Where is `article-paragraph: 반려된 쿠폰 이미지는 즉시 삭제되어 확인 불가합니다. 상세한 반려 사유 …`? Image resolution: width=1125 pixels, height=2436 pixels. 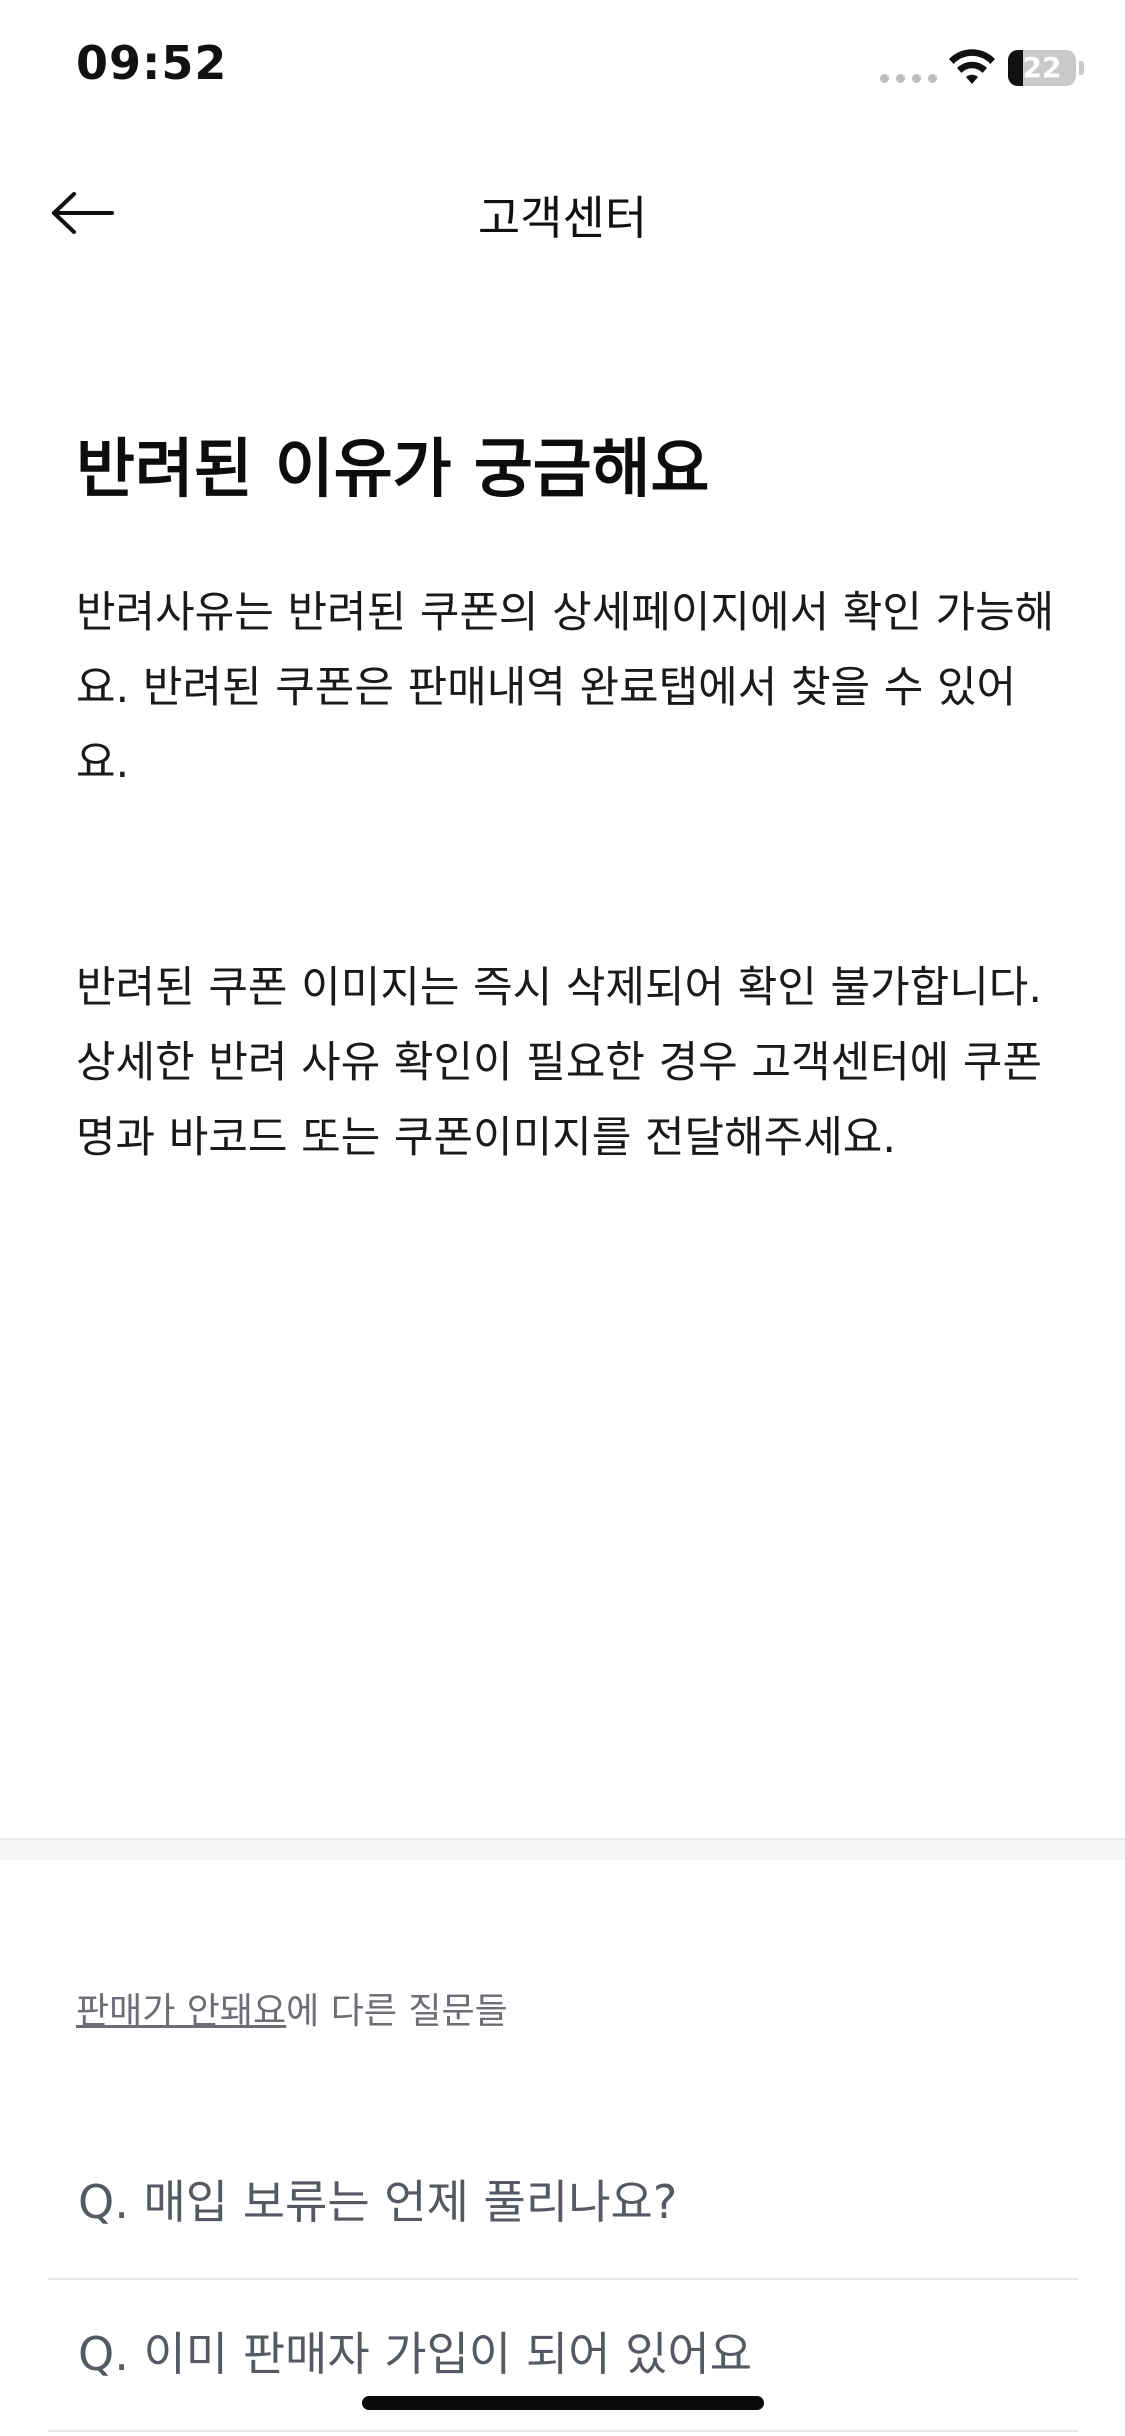 article-paragraph: 반려된 쿠폰 이미지는 즉시 삭제되어 확인 불가합니다. 상세한 반려 사유 … is located at coordinates (559, 1063).